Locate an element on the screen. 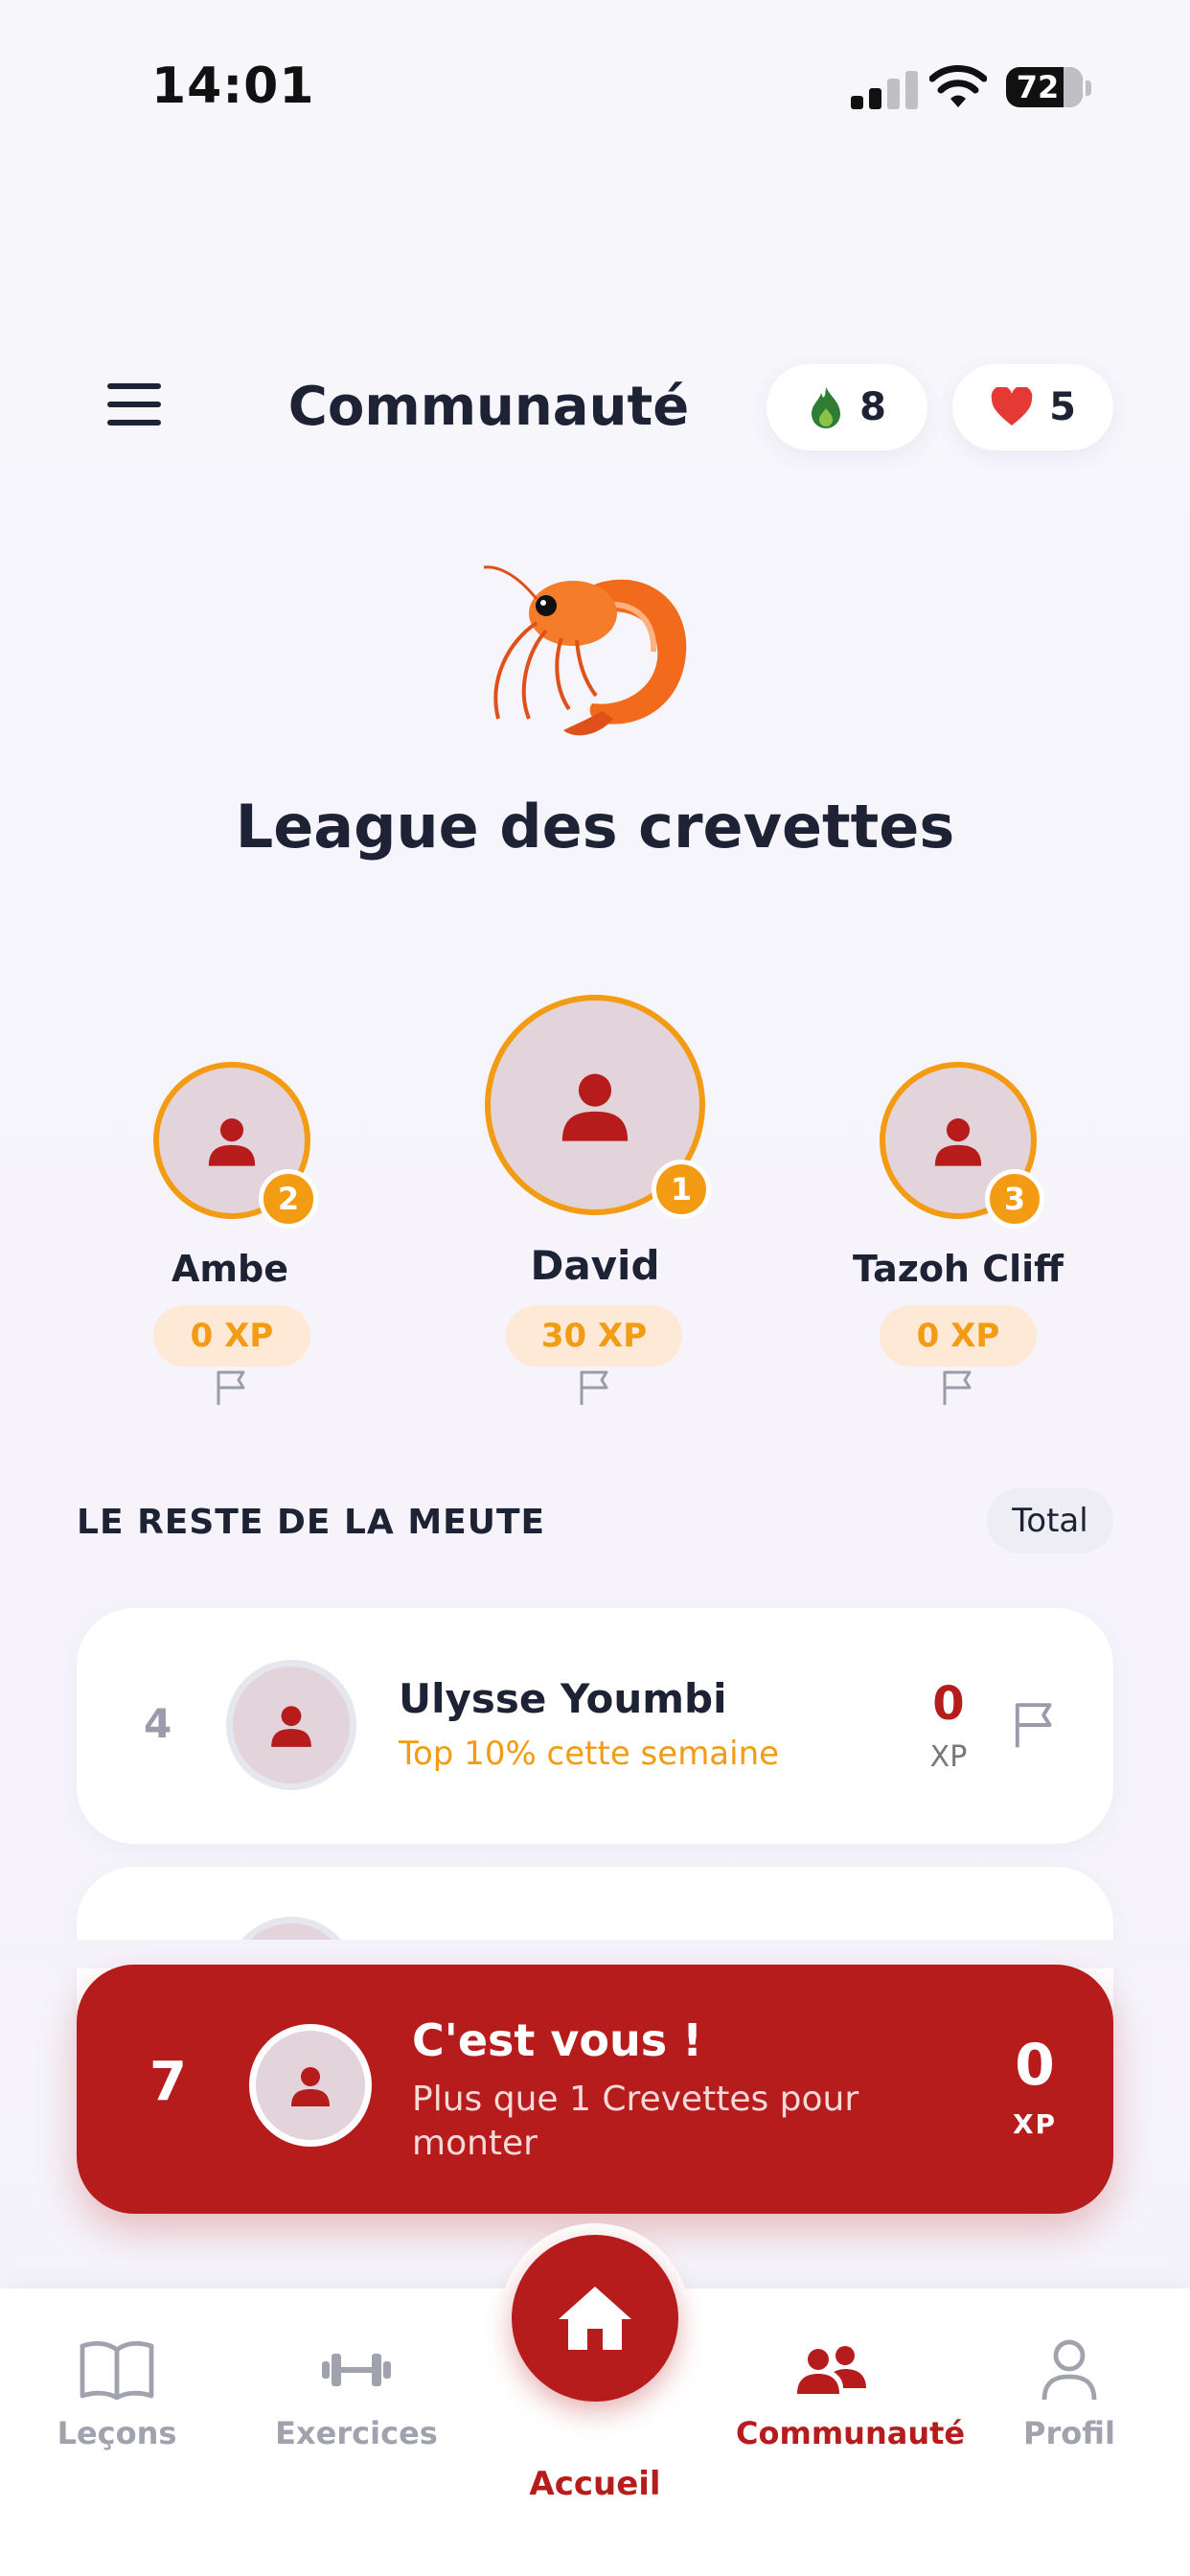  streak-pill: 8 is located at coordinates (847, 407).